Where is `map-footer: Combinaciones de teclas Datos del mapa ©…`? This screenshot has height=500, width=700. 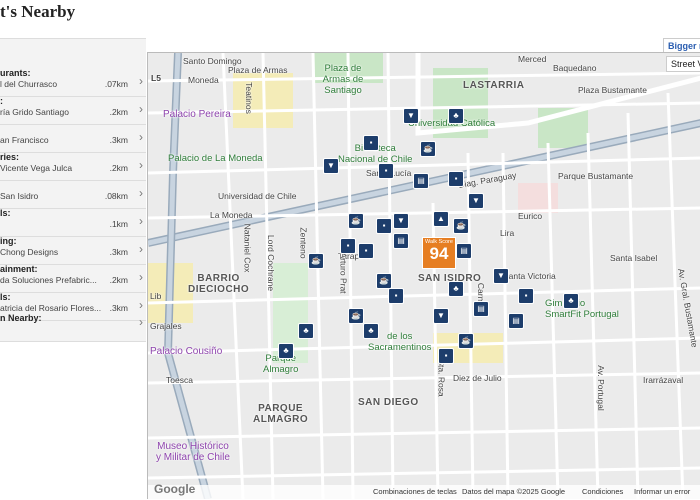 map-footer: Combinaciones de teclas Datos del mapa ©… is located at coordinates (424, 492).